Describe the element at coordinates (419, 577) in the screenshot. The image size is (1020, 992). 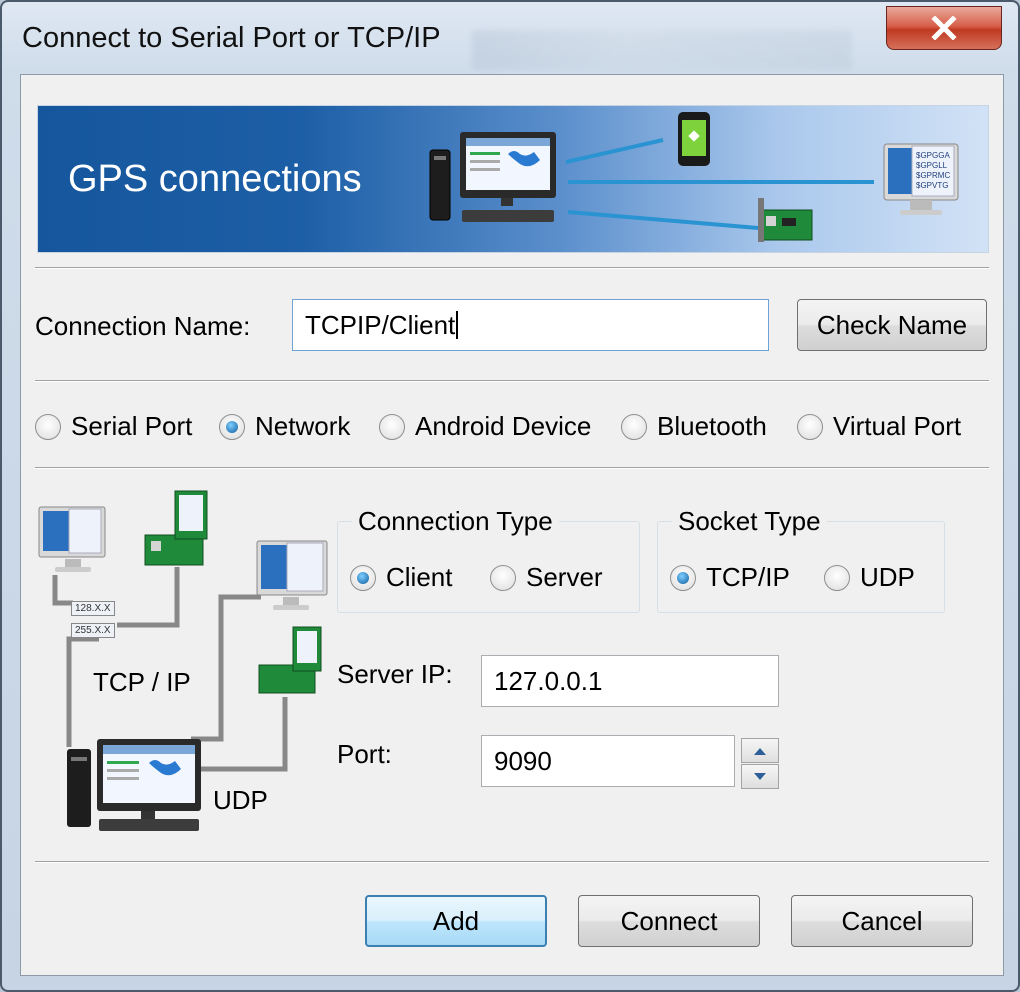
I see `radio-label: Client` at that location.